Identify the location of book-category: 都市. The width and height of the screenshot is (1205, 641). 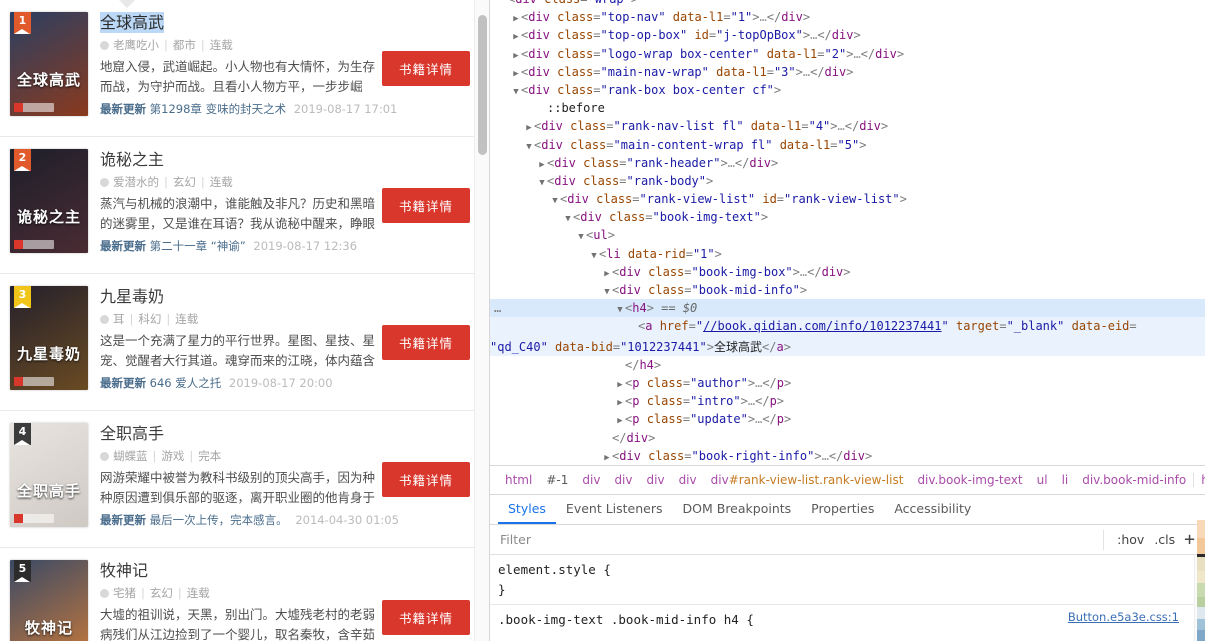
(184, 45).